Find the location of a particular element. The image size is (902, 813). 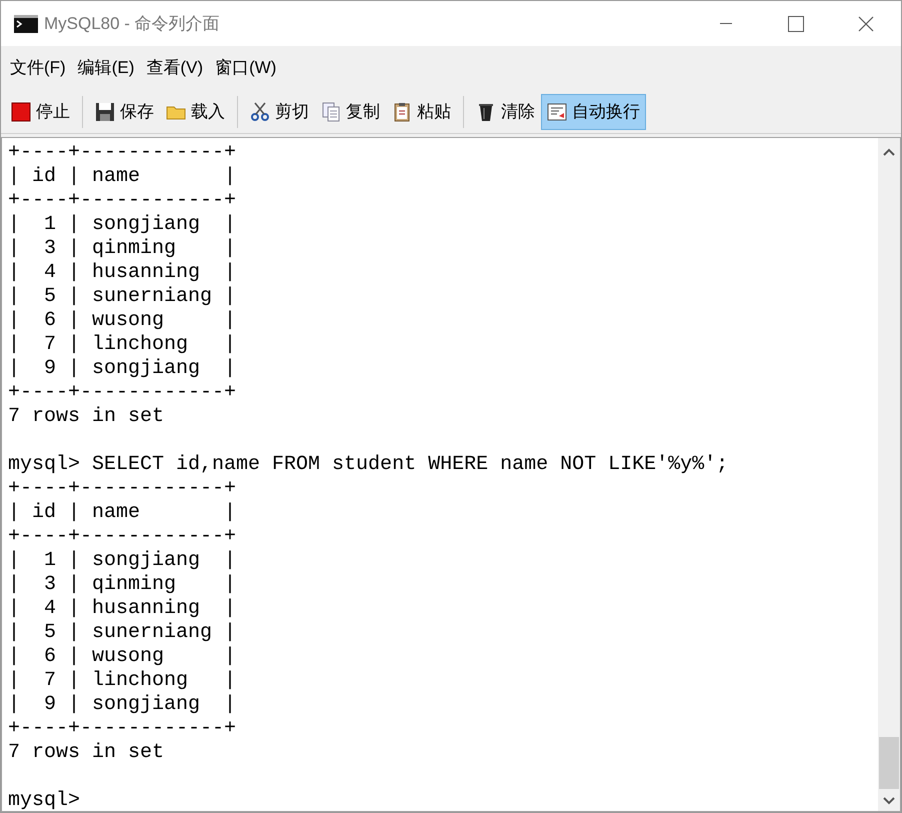

minimize-icon is located at coordinates (726, 23).